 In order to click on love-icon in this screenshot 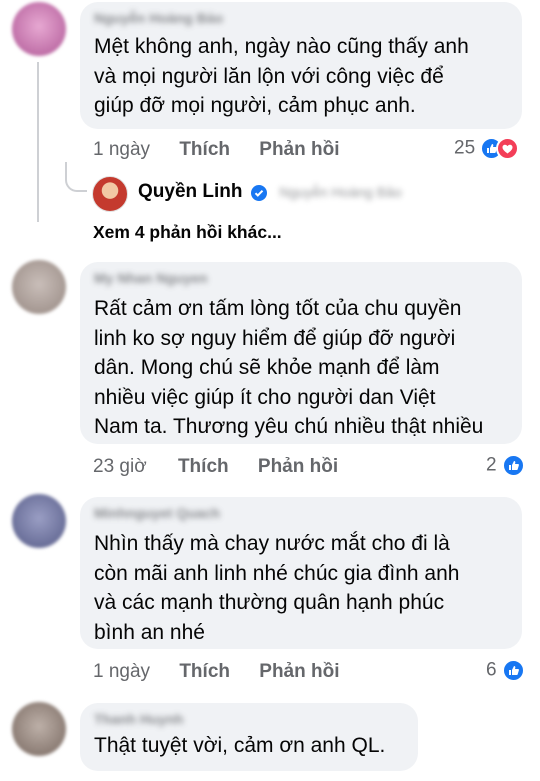, I will do `click(508, 148)`.